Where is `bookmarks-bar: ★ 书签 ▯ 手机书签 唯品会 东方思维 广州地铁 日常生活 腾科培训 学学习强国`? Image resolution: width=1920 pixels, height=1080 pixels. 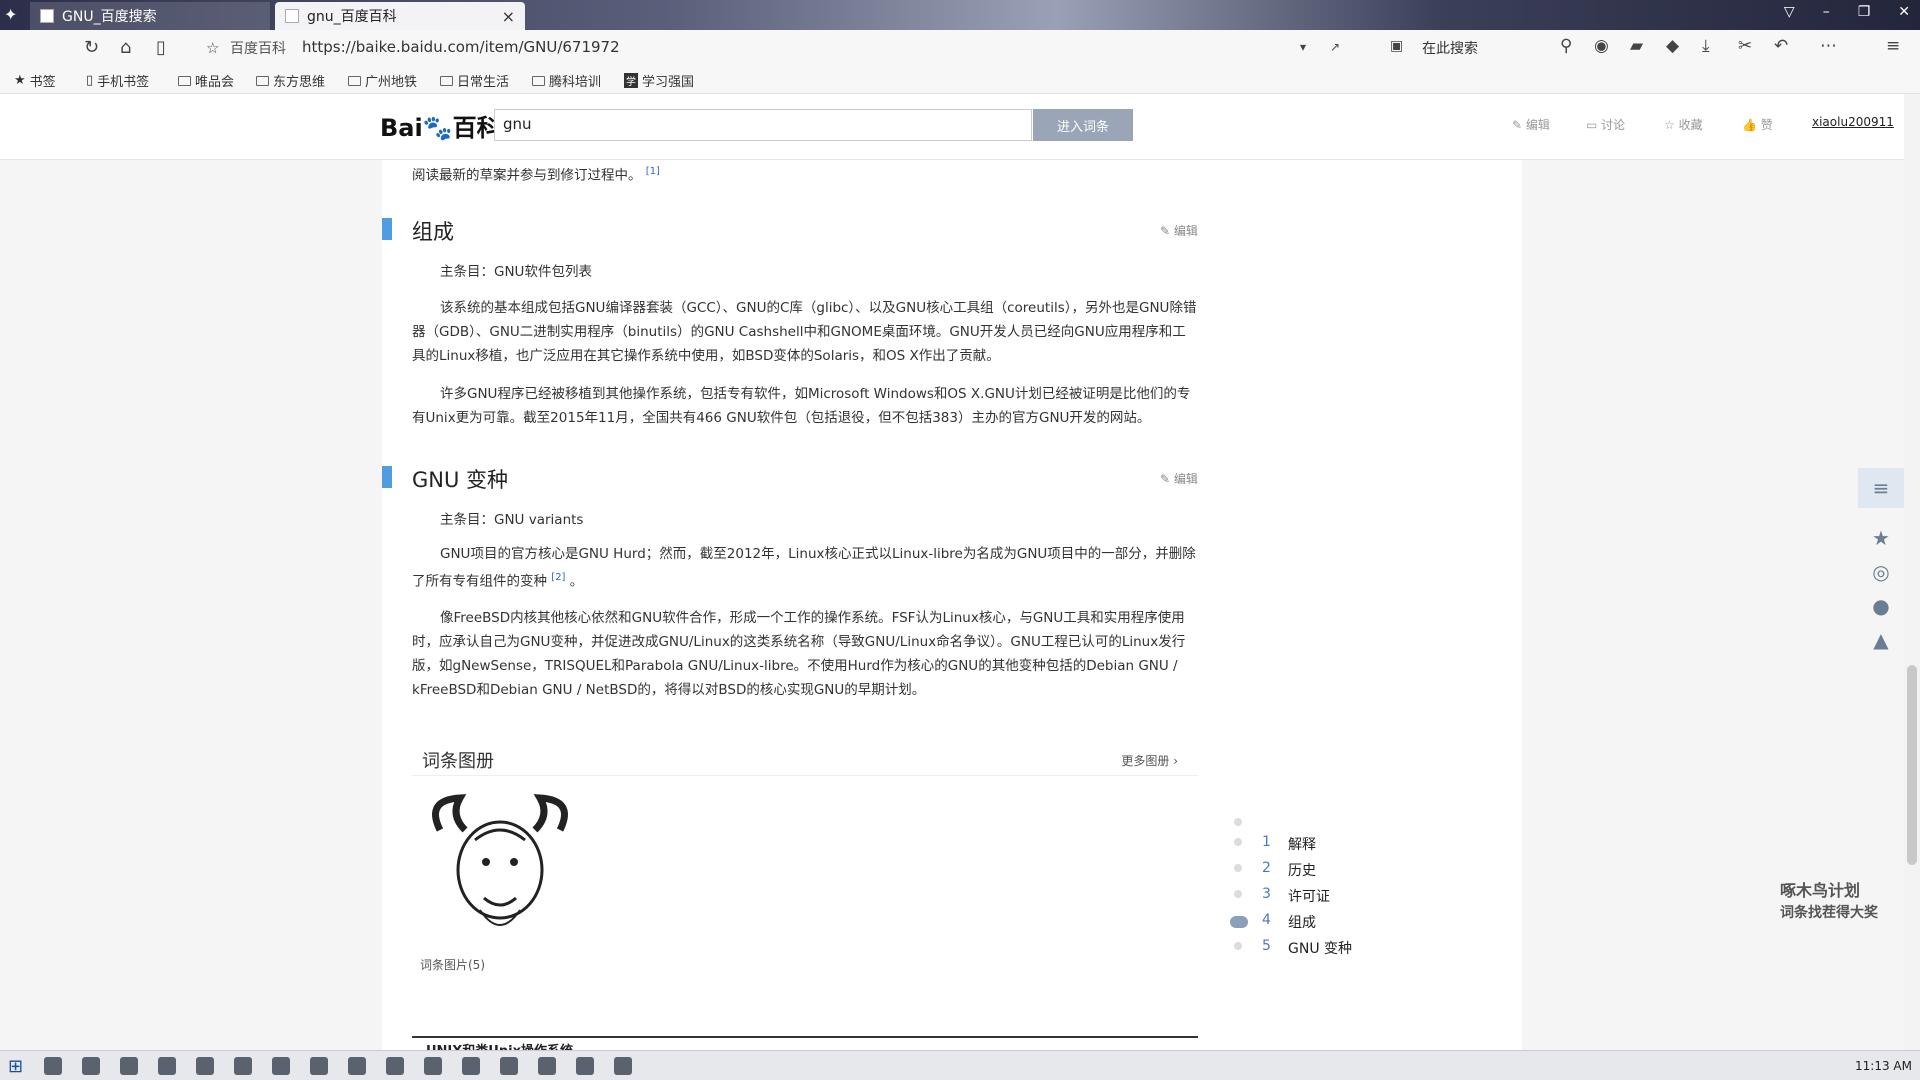
bookmarks-bar: ★ 书签 ▯ 手机书签 唯品会 东方思维 广州地铁 日常生活 腾科培训 学学习强国 is located at coordinates (960, 79).